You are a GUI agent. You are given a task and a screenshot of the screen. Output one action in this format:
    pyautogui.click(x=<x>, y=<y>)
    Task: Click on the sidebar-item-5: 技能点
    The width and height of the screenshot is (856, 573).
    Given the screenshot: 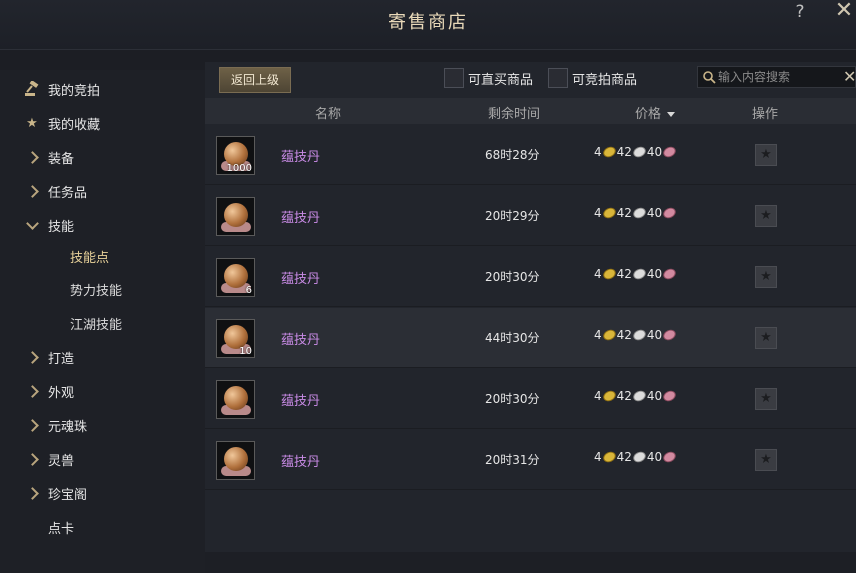 What is the action you would take?
    pyautogui.click(x=102, y=256)
    